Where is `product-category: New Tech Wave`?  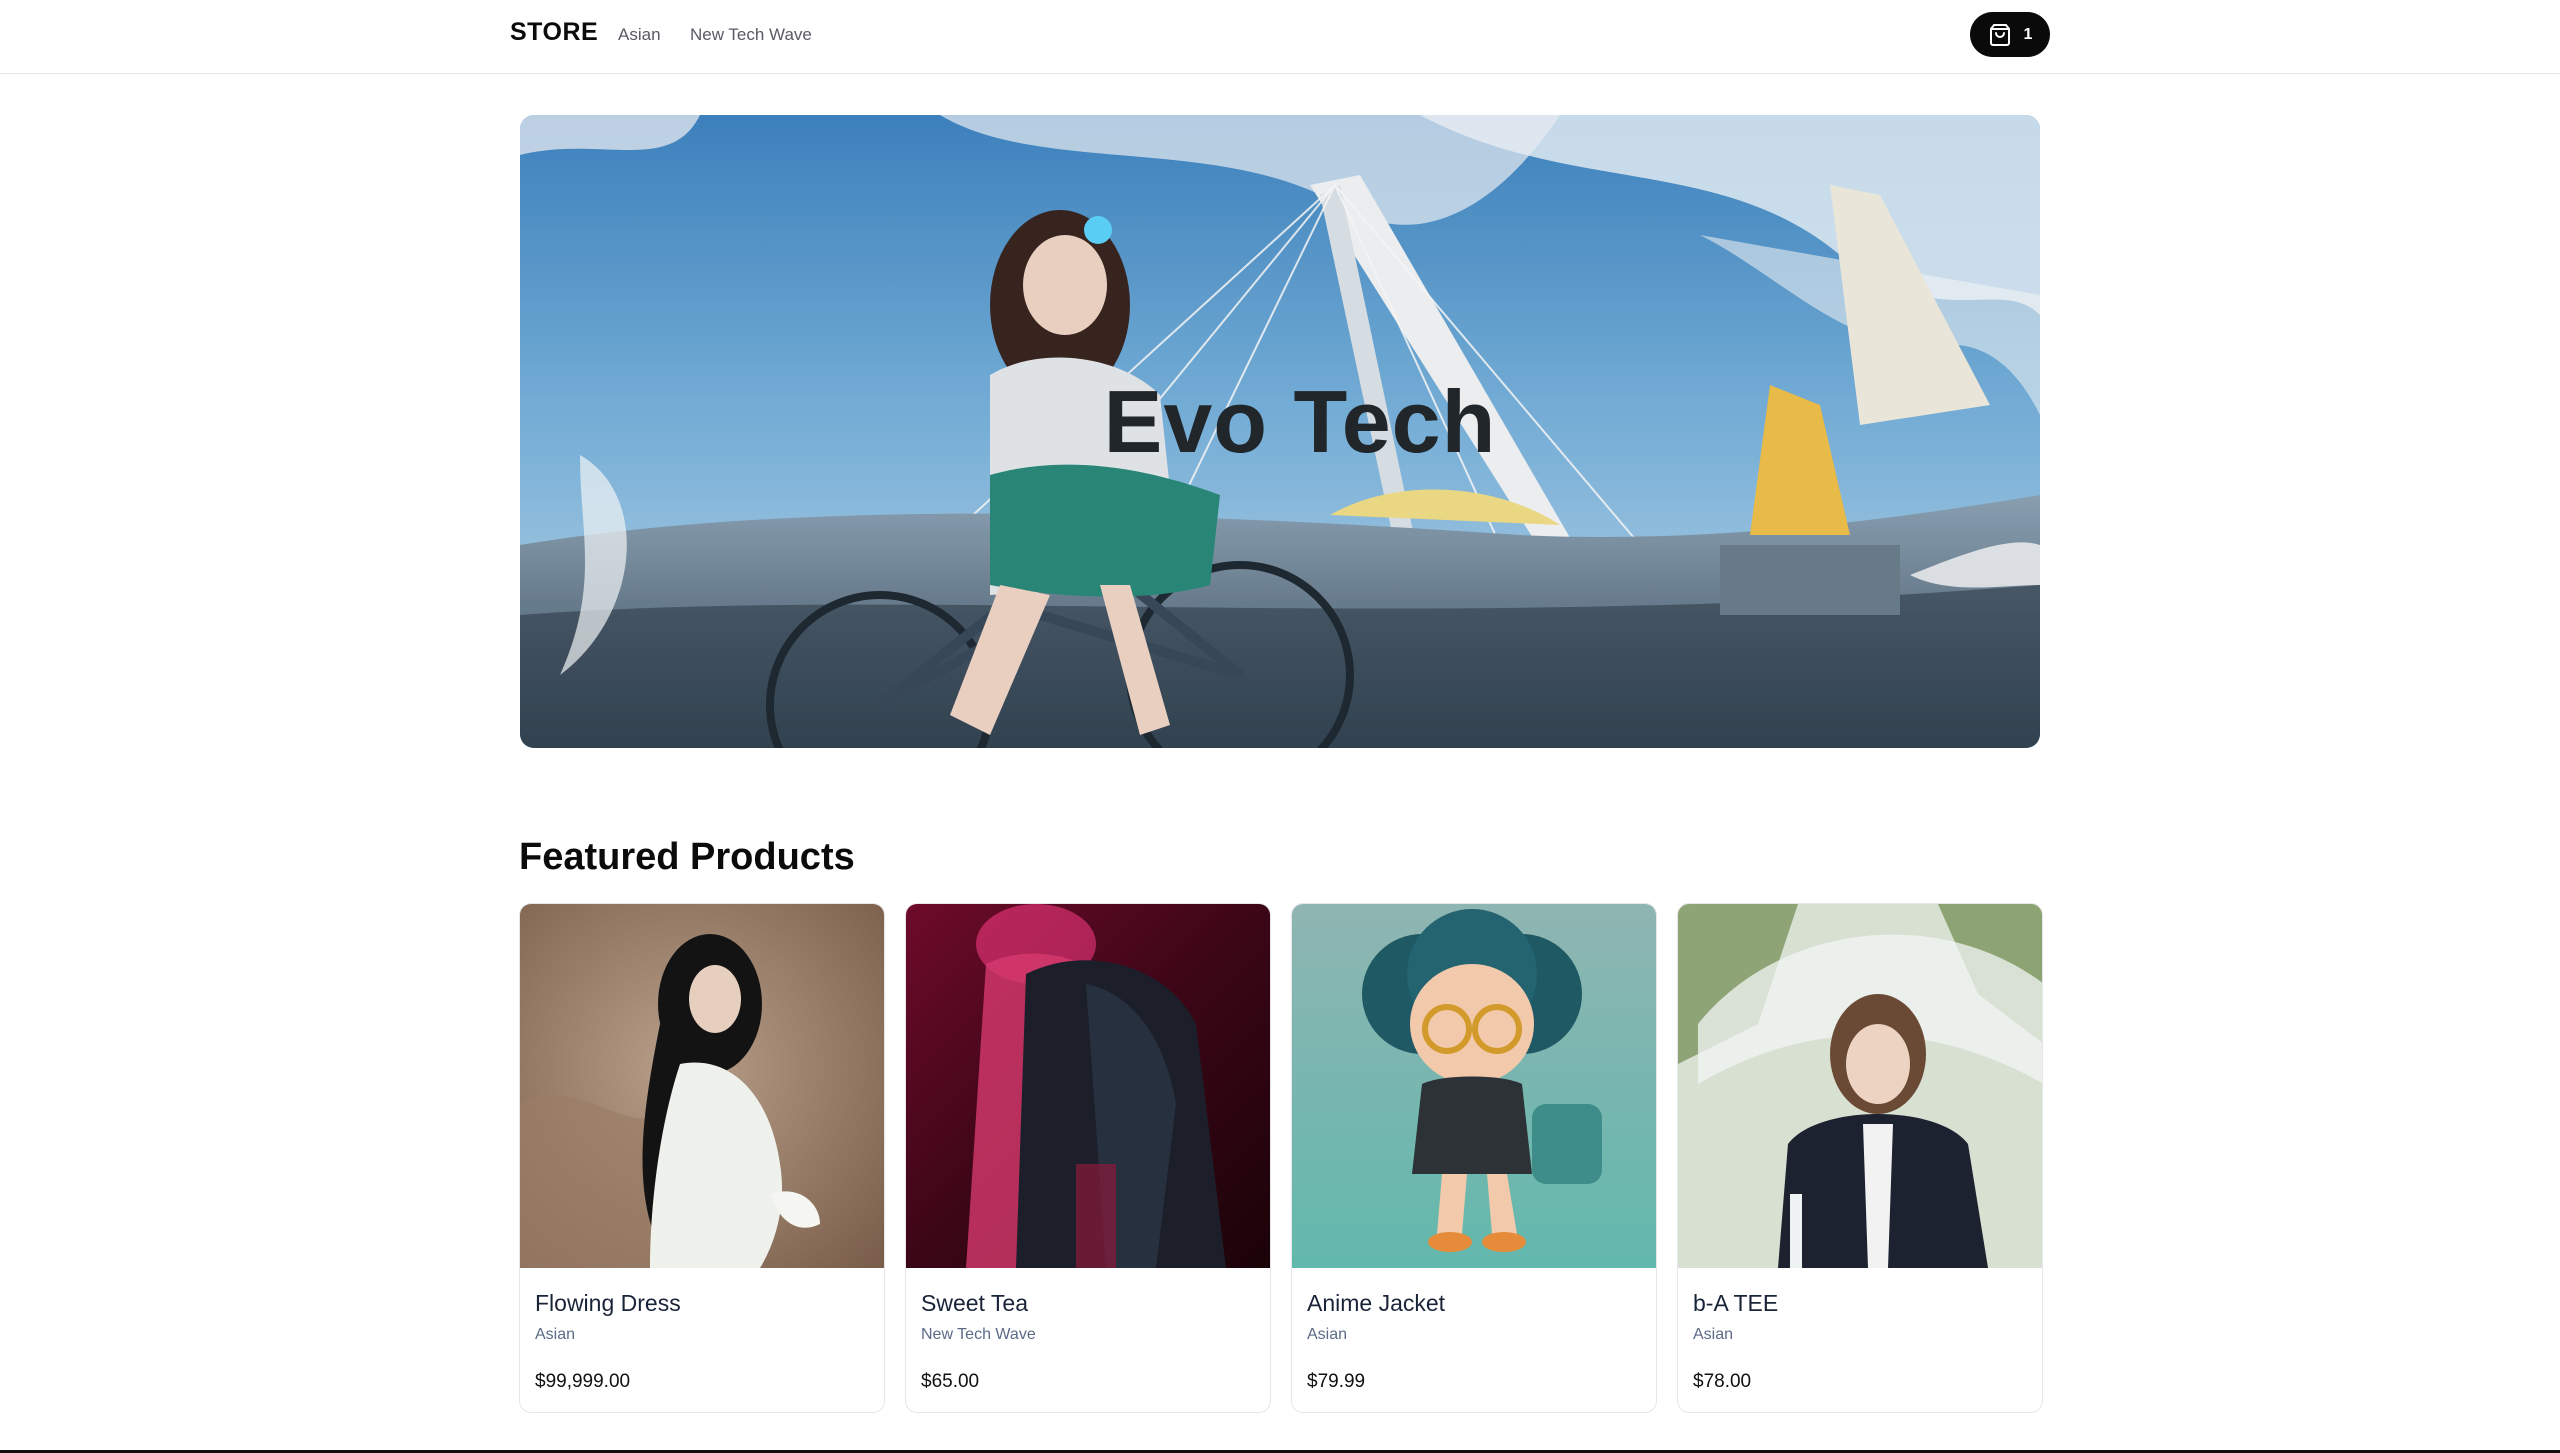
product-category: New Tech Wave is located at coordinates (978, 1334).